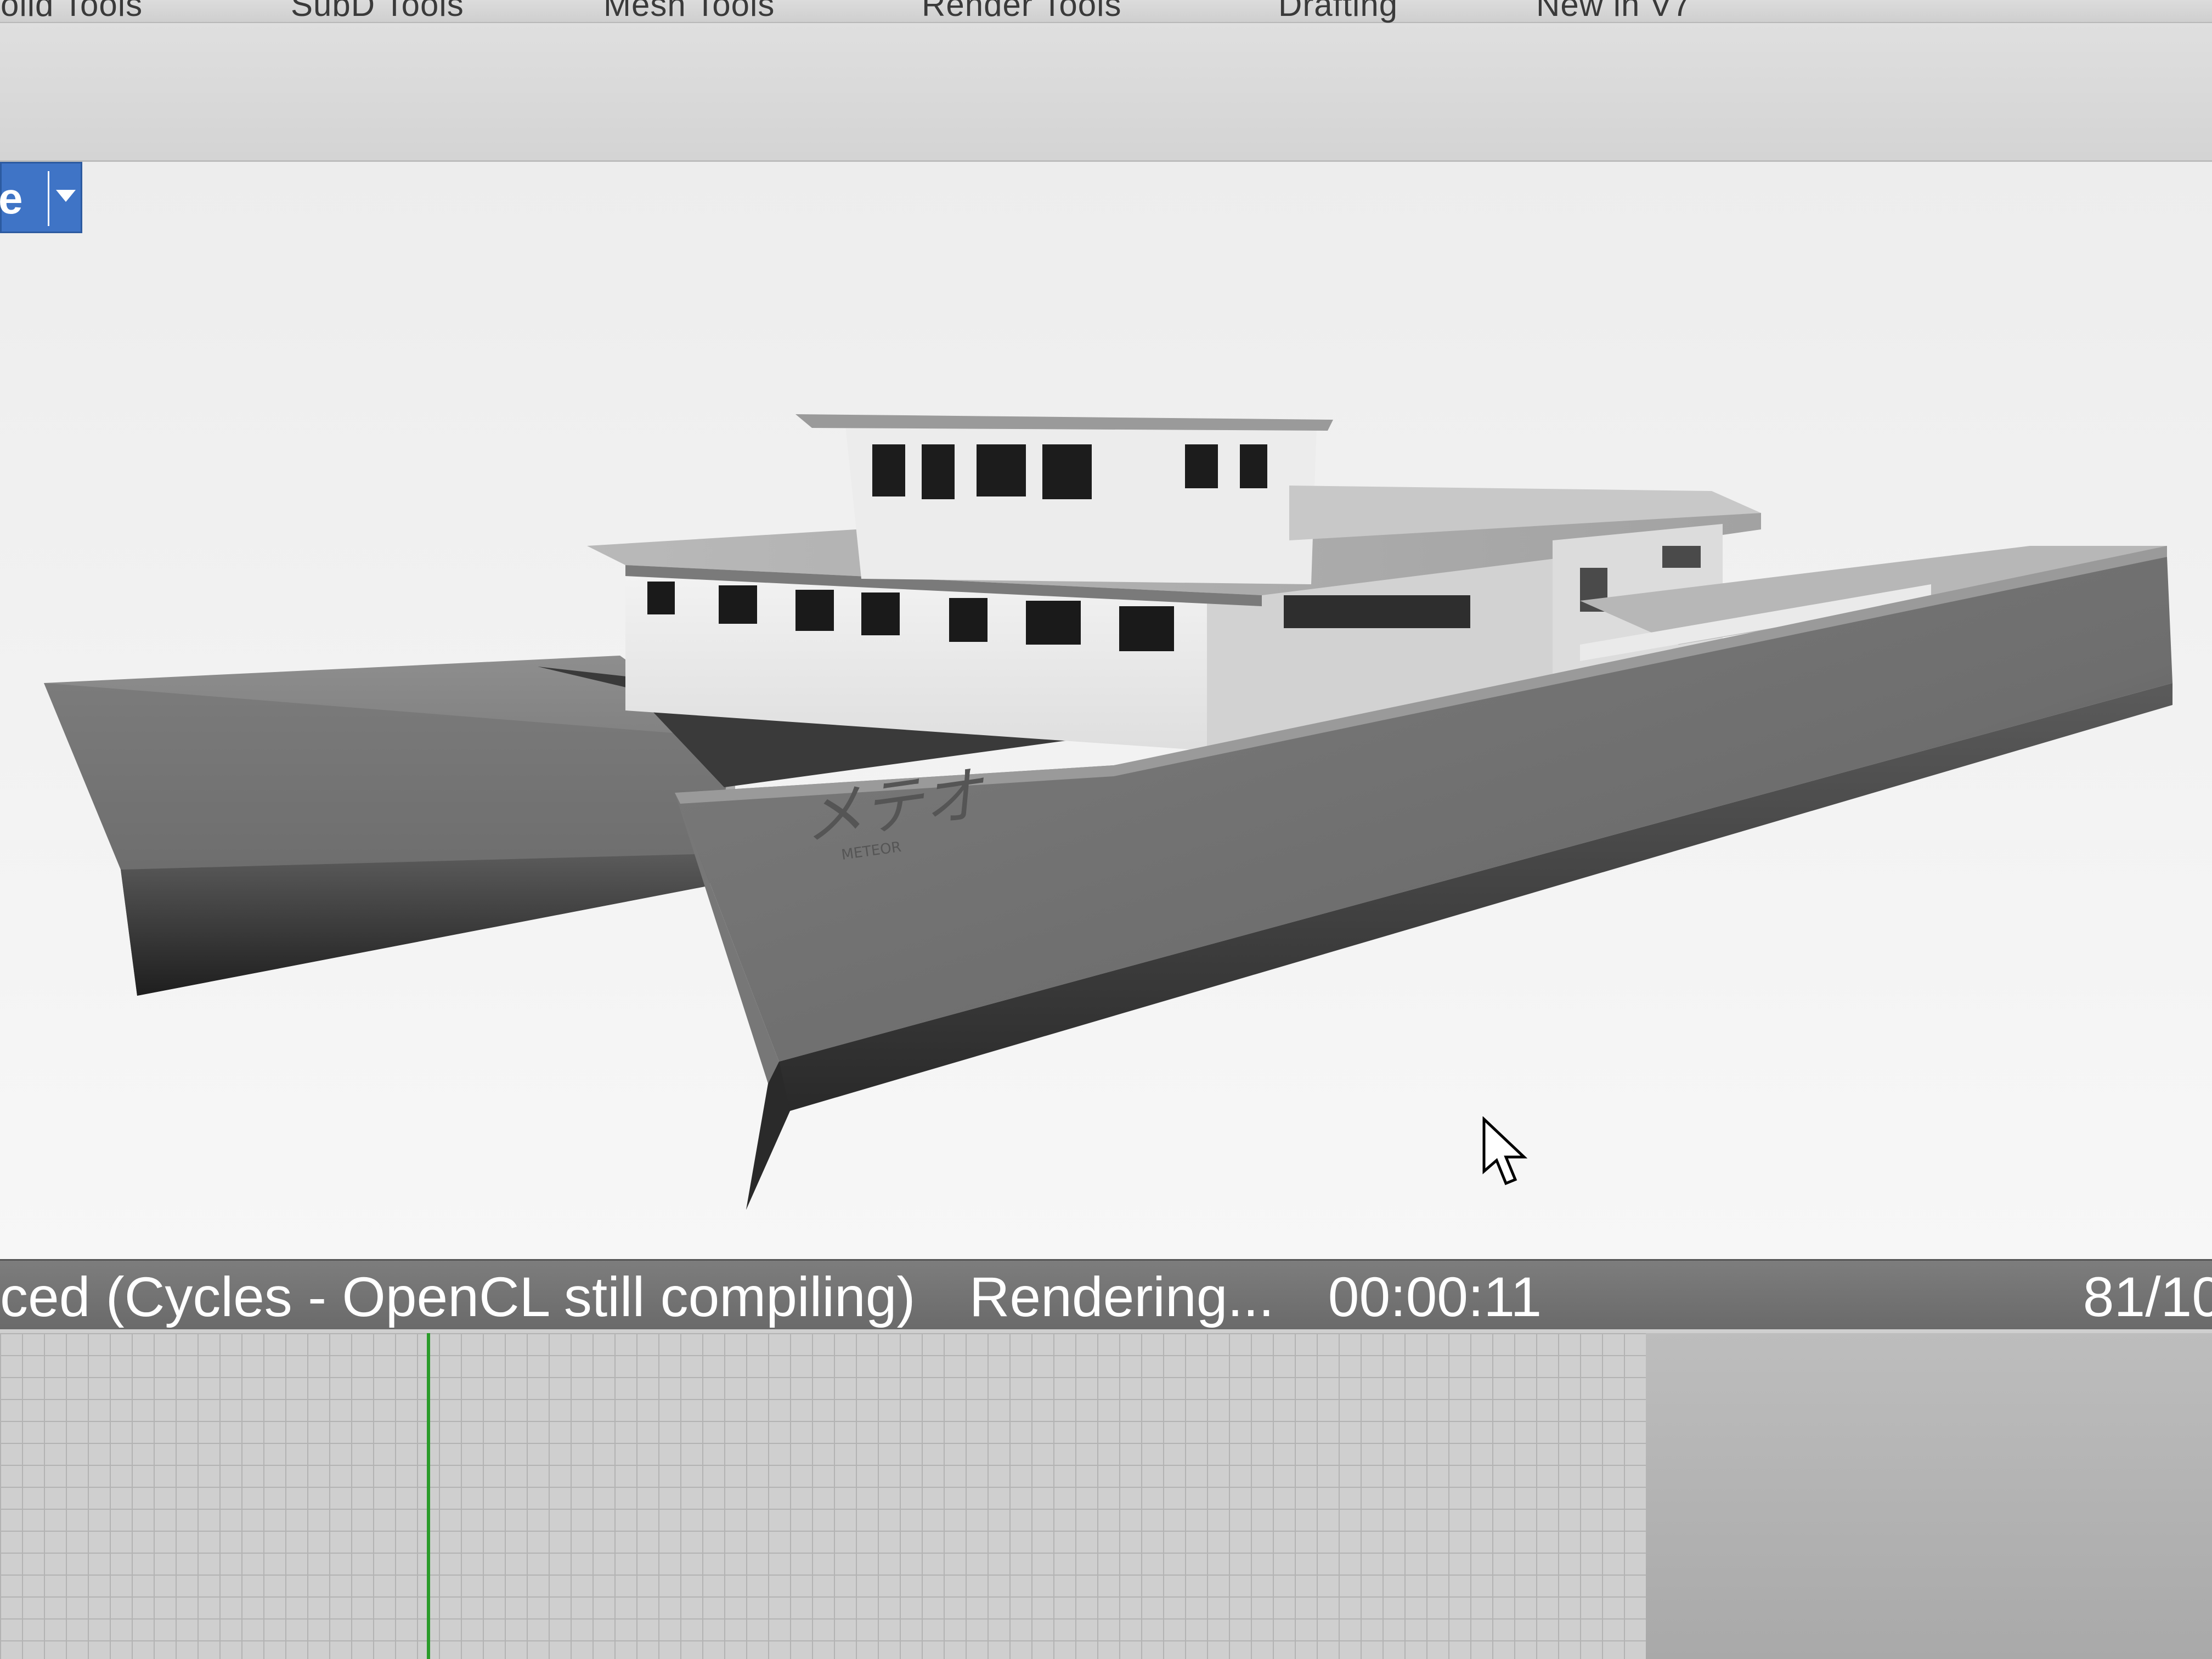  I want to click on tab-render-tools: Render Tools, so click(1022, 12).